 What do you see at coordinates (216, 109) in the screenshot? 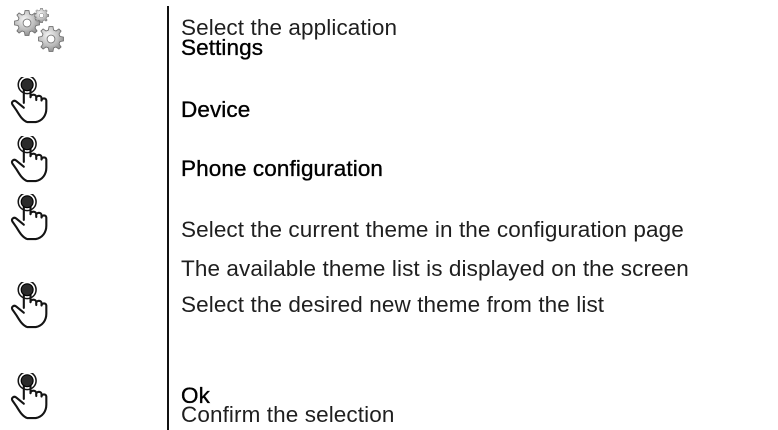
I see `device-label: Device` at bounding box center [216, 109].